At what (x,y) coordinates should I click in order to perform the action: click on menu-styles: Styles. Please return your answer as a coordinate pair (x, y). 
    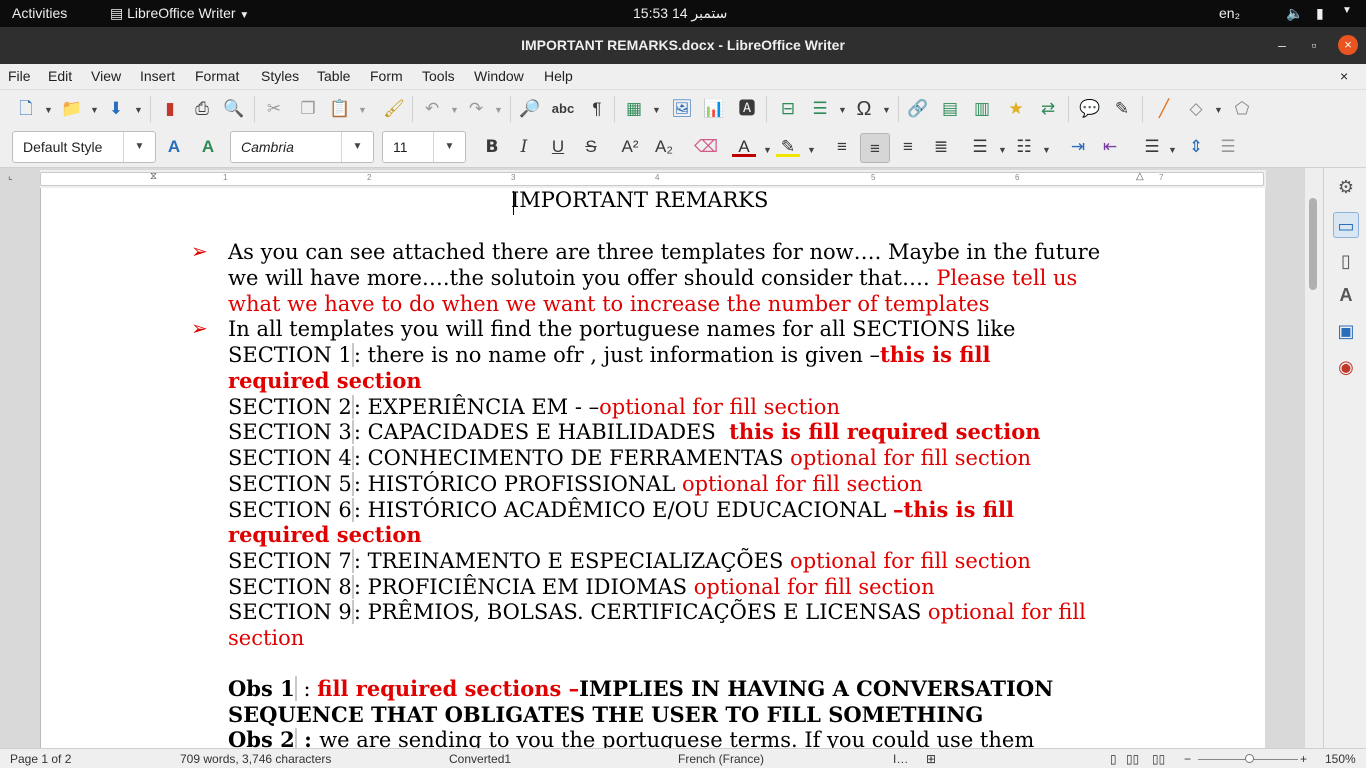
    Looking at the image, I should click on (280, 76).